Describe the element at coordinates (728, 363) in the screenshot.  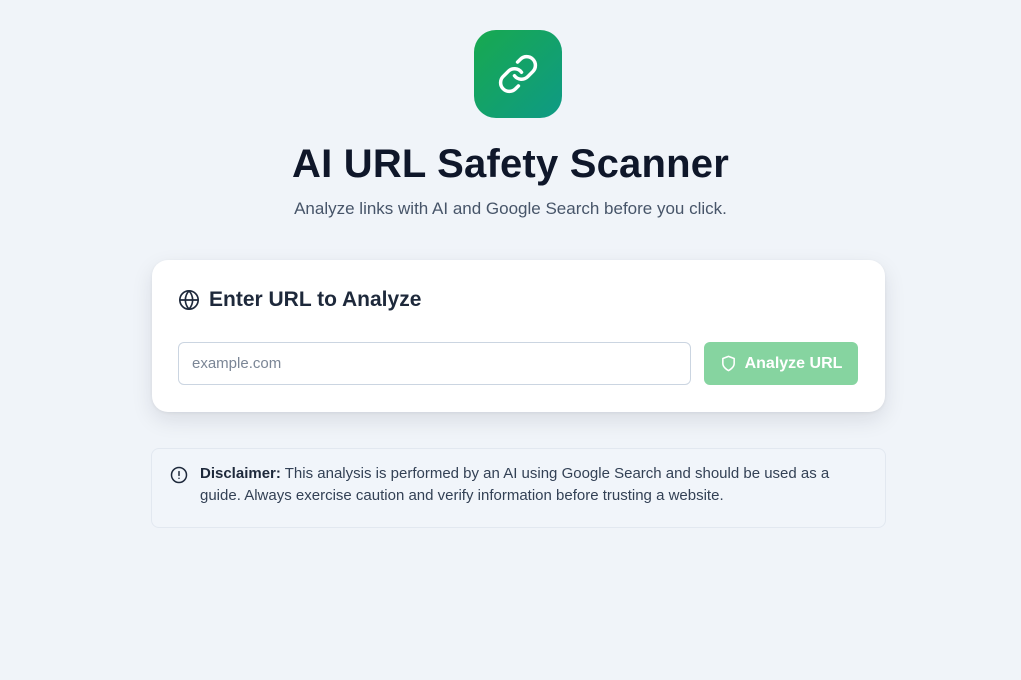
I see `shield-icon` at that location.